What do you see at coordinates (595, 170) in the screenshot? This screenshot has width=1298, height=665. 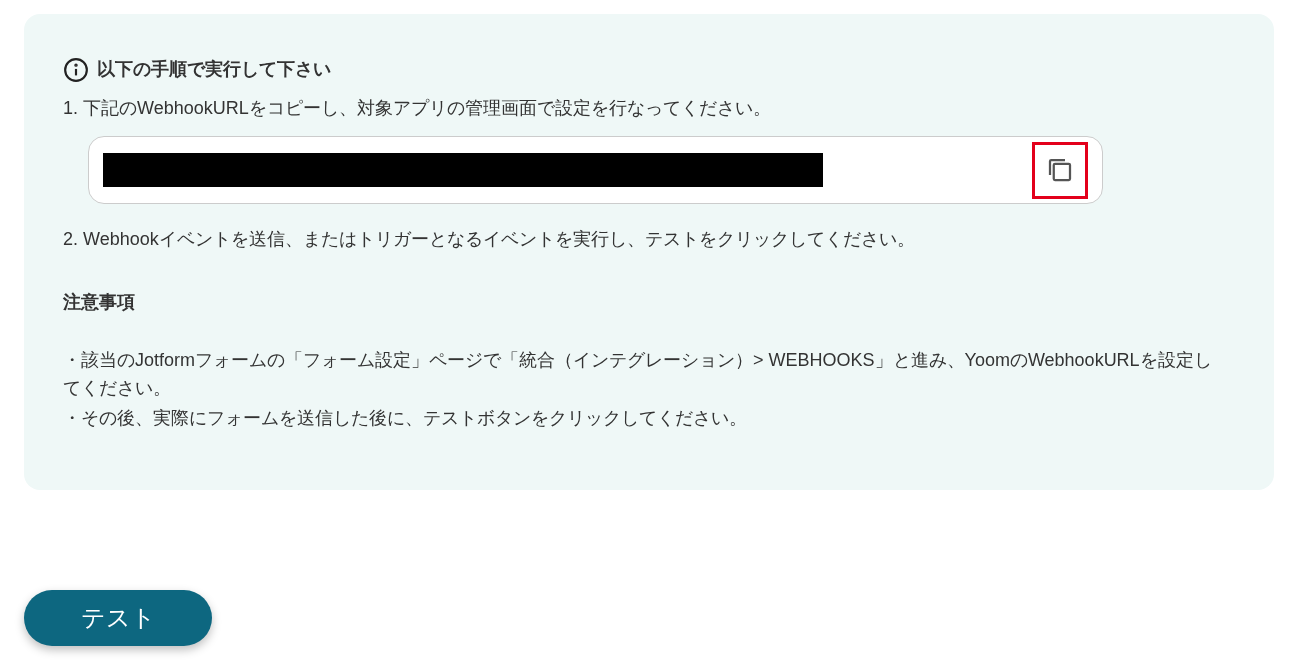 I see `url-field` at bounding box center [595, 170].